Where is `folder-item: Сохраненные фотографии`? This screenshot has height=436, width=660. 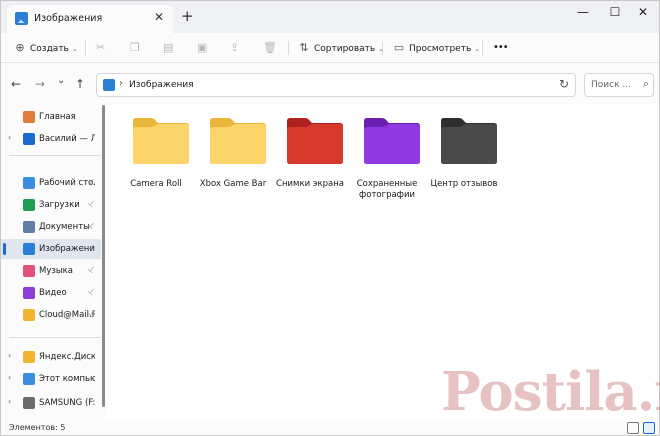
folder-item: Сохраненные фотографии is located at coordinates (387, 165).